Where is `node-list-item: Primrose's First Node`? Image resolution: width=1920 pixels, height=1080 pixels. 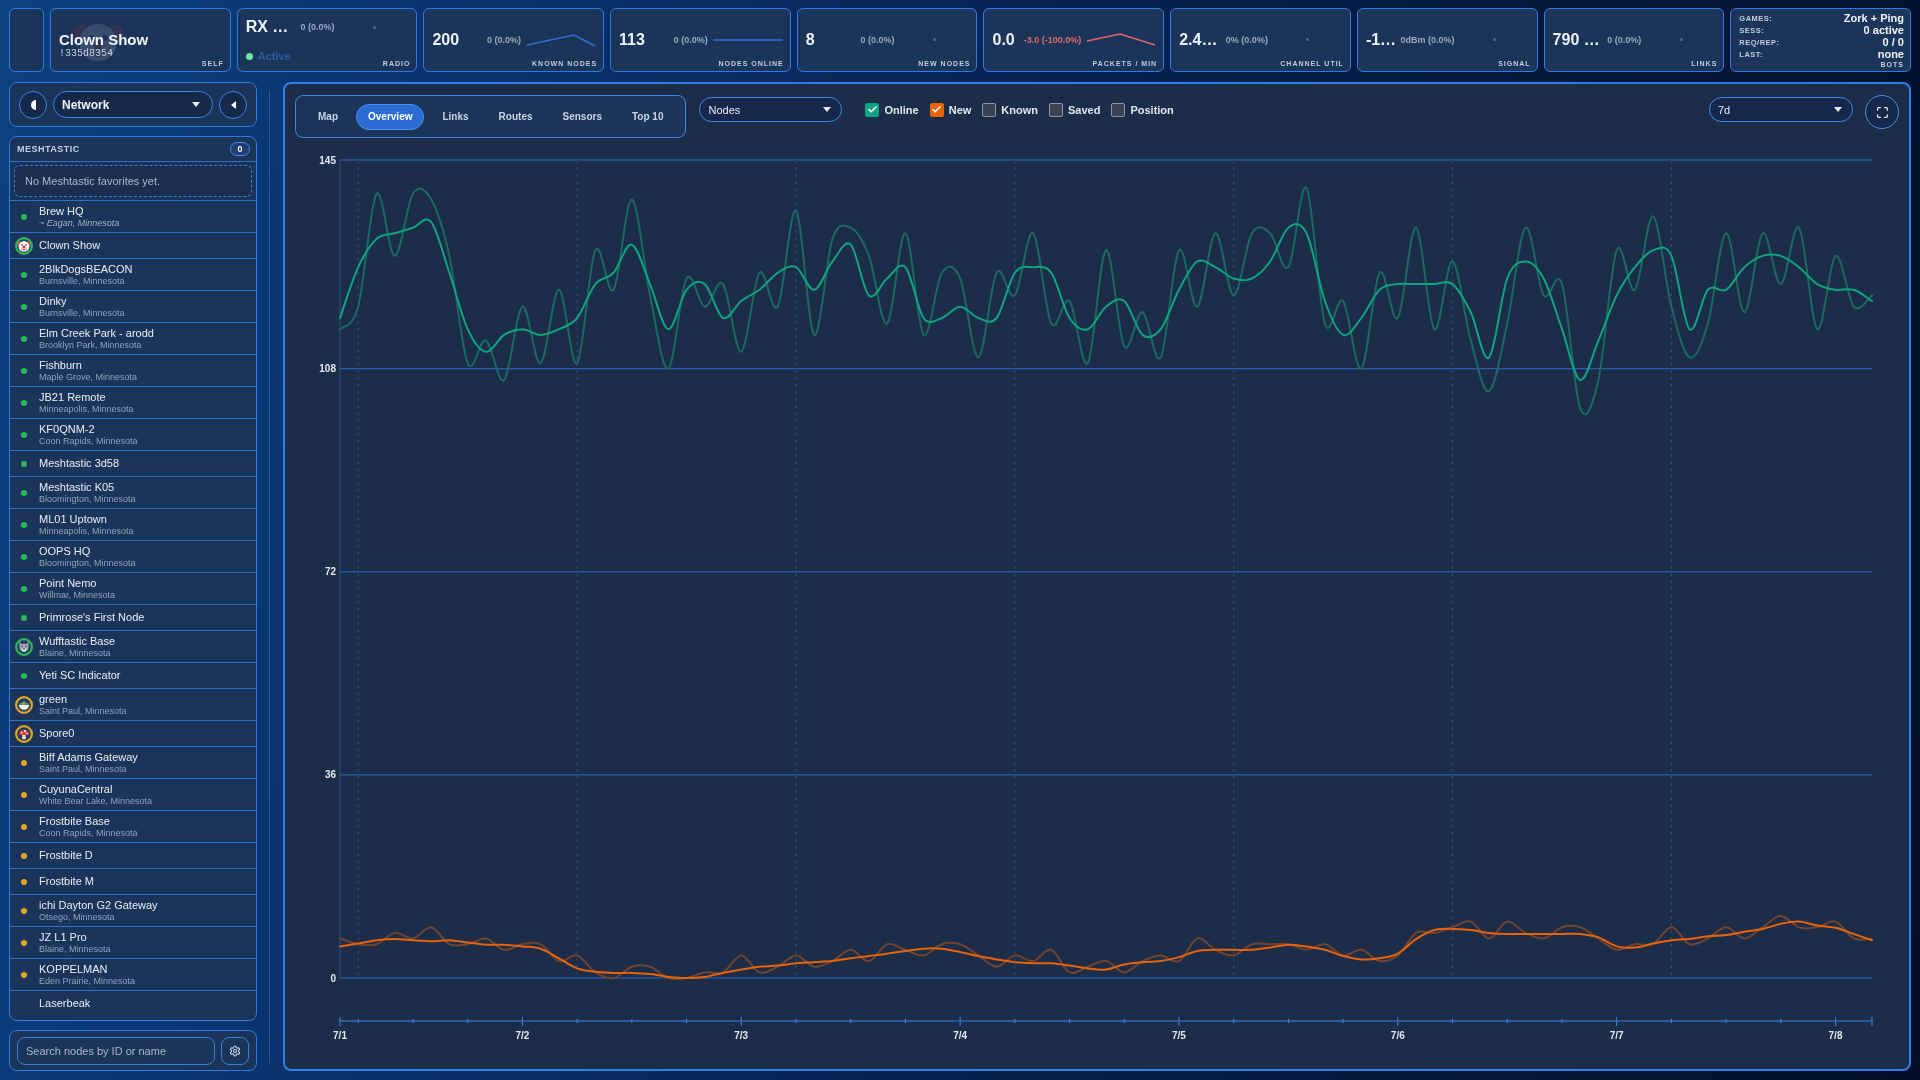 node-list-item: Primrose's First Node is located at coordinates (133, 617).